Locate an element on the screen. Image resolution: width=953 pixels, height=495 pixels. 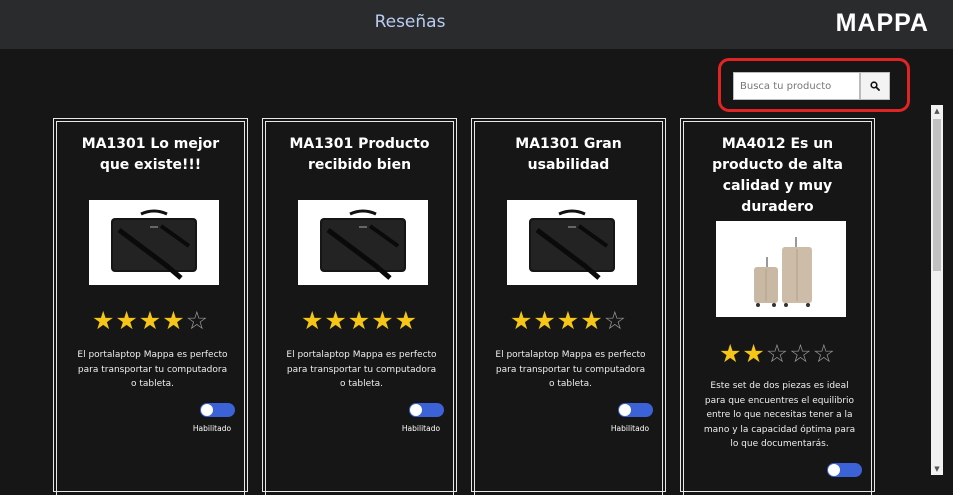
search-icon is located at coordinates (875, 86).